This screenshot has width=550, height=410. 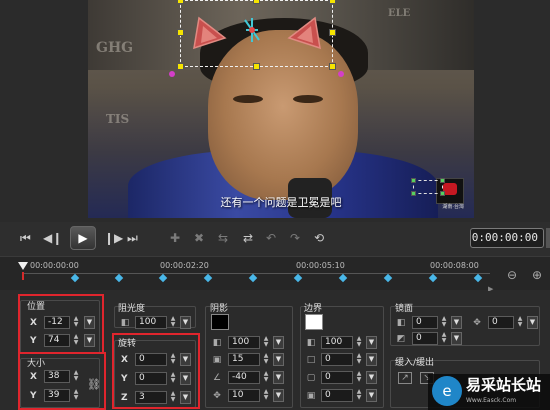 What do you see at coordinates (132, 238) in the screenshot?
I see `go-to-end-icon: ⏭` at bounding box center [132, 238].